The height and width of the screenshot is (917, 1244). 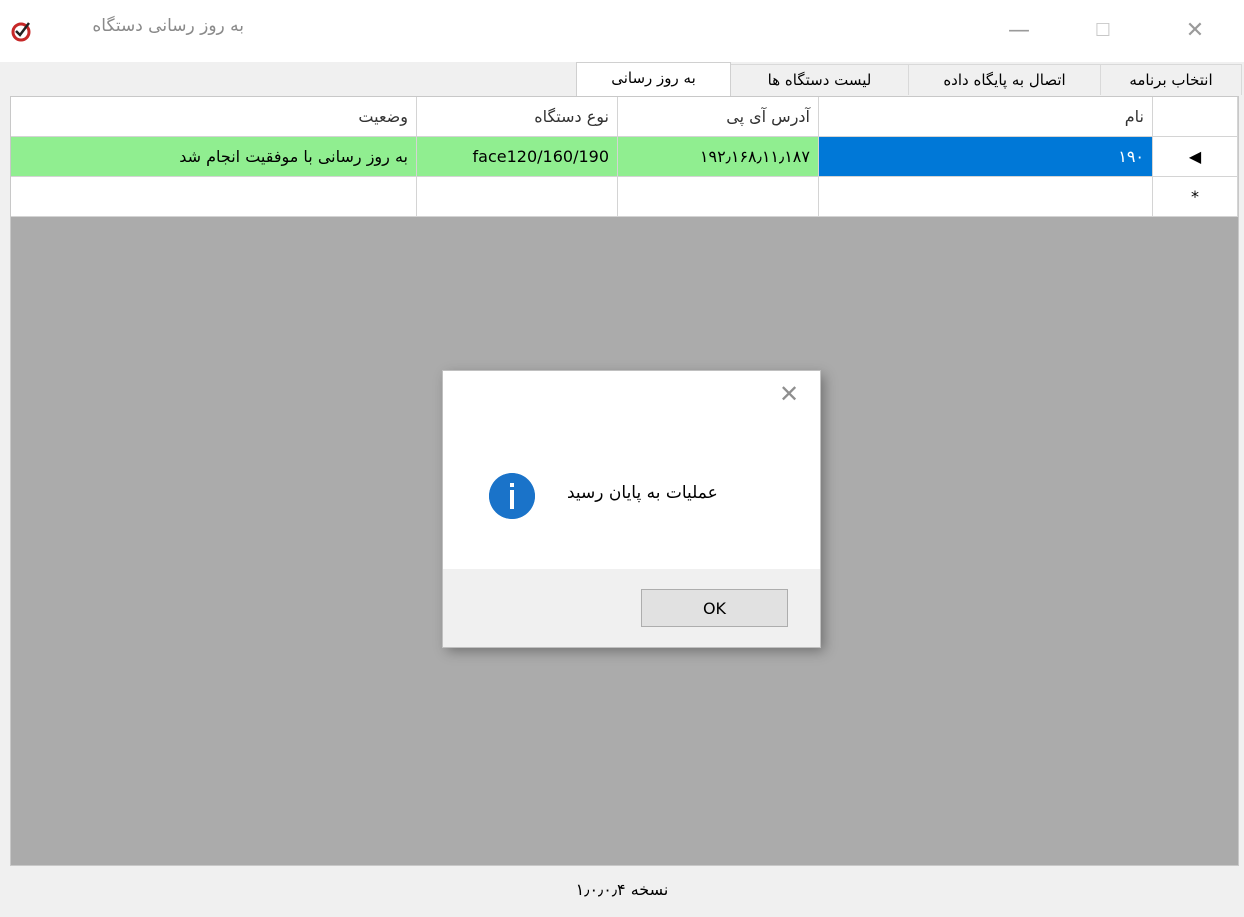 I want to click on info-icon, so click(x=512, y=496).